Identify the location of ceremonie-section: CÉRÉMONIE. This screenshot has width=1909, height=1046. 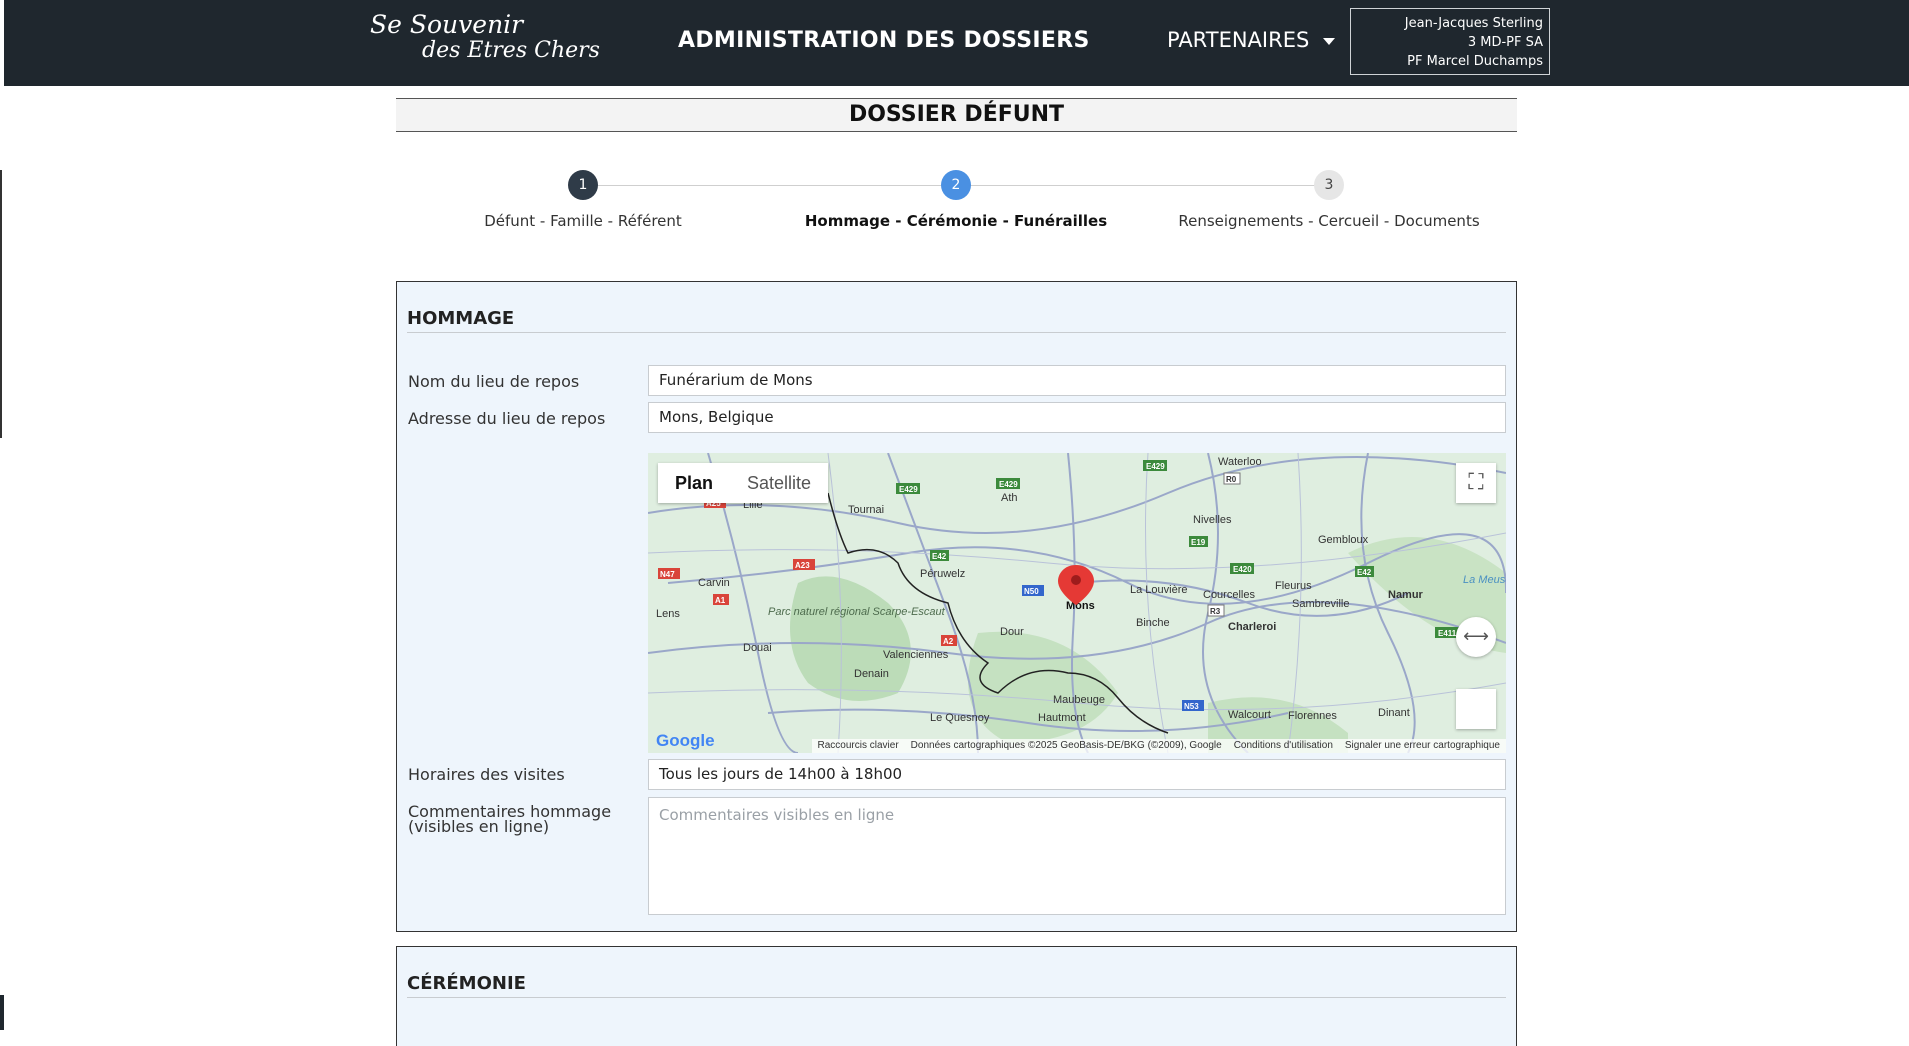
(956, 996).